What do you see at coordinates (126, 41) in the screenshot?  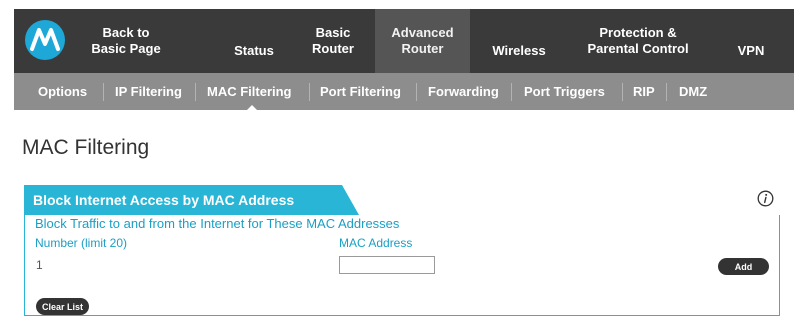 I see `tab-back-to-basic-page: Back to Basic Page` at bounding box center [126, 41].